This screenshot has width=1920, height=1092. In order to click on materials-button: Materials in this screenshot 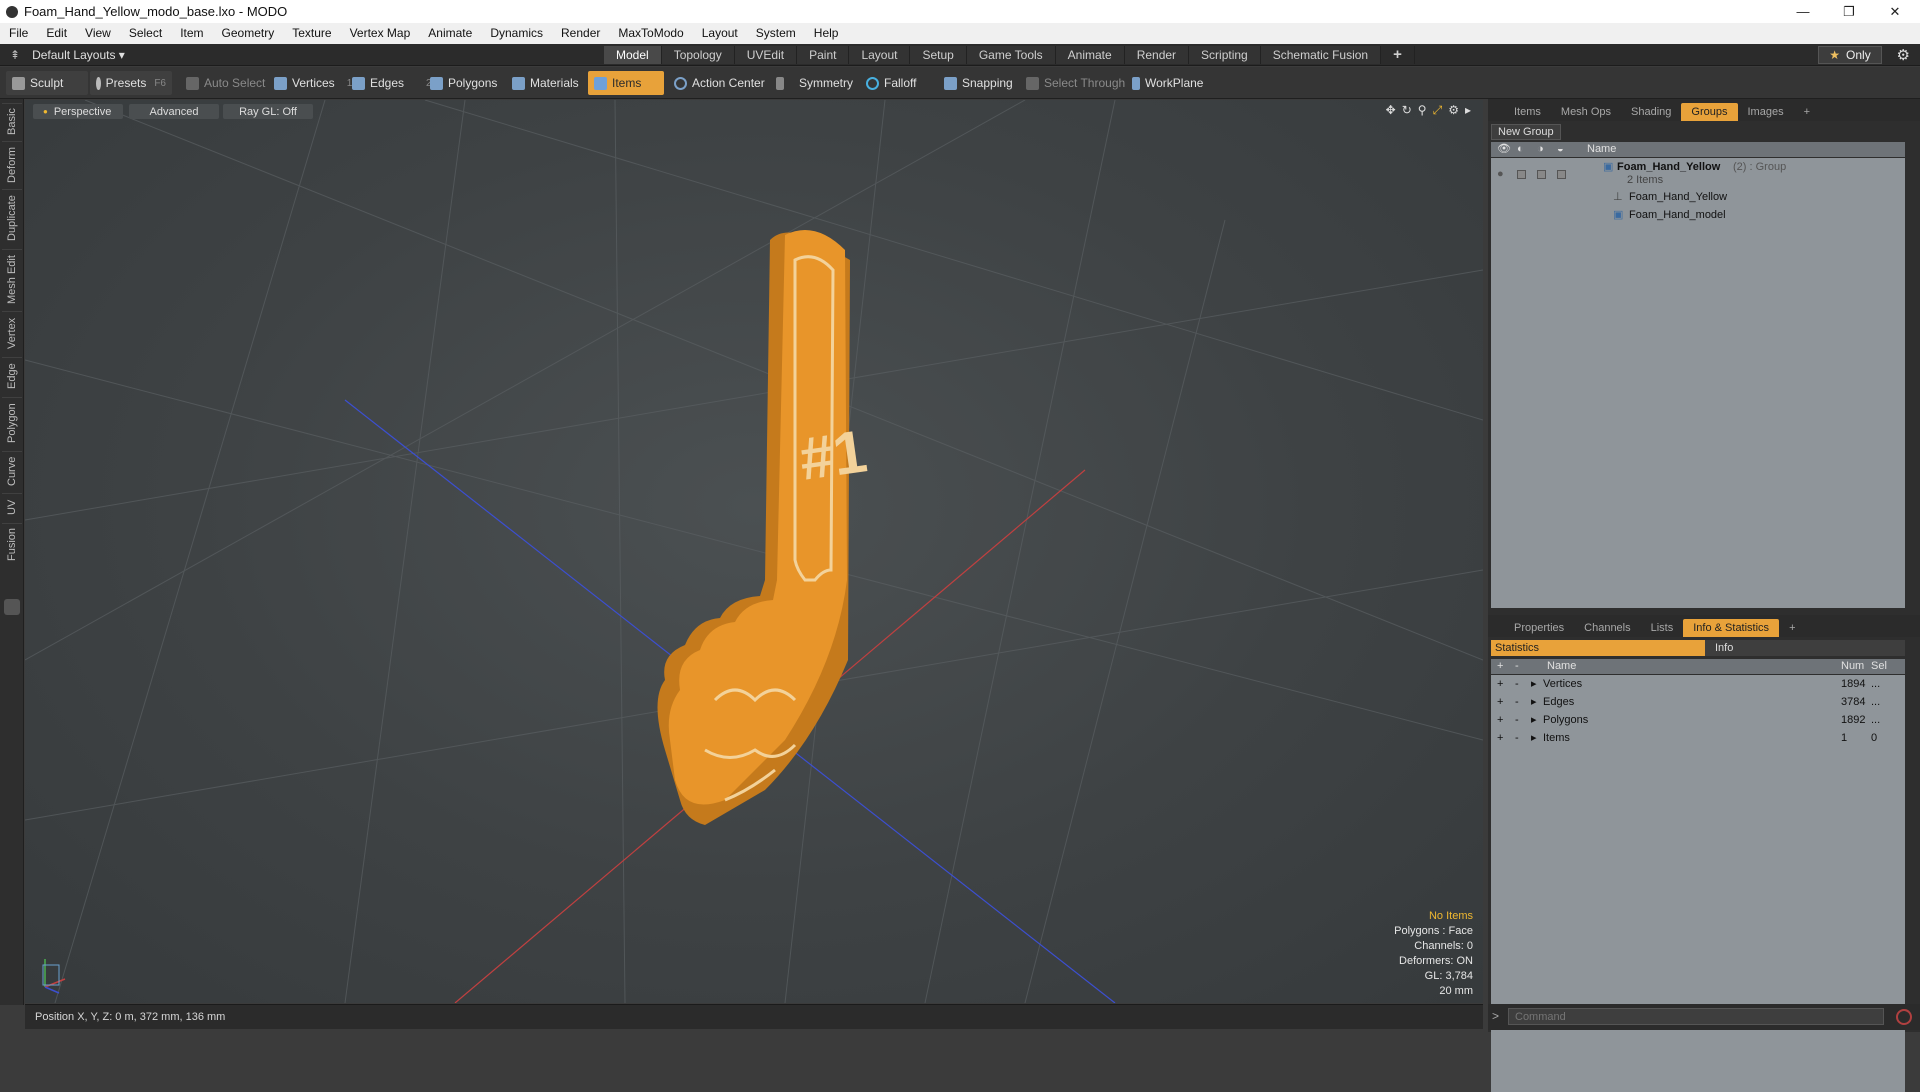, I will do `click(545, 83)`.